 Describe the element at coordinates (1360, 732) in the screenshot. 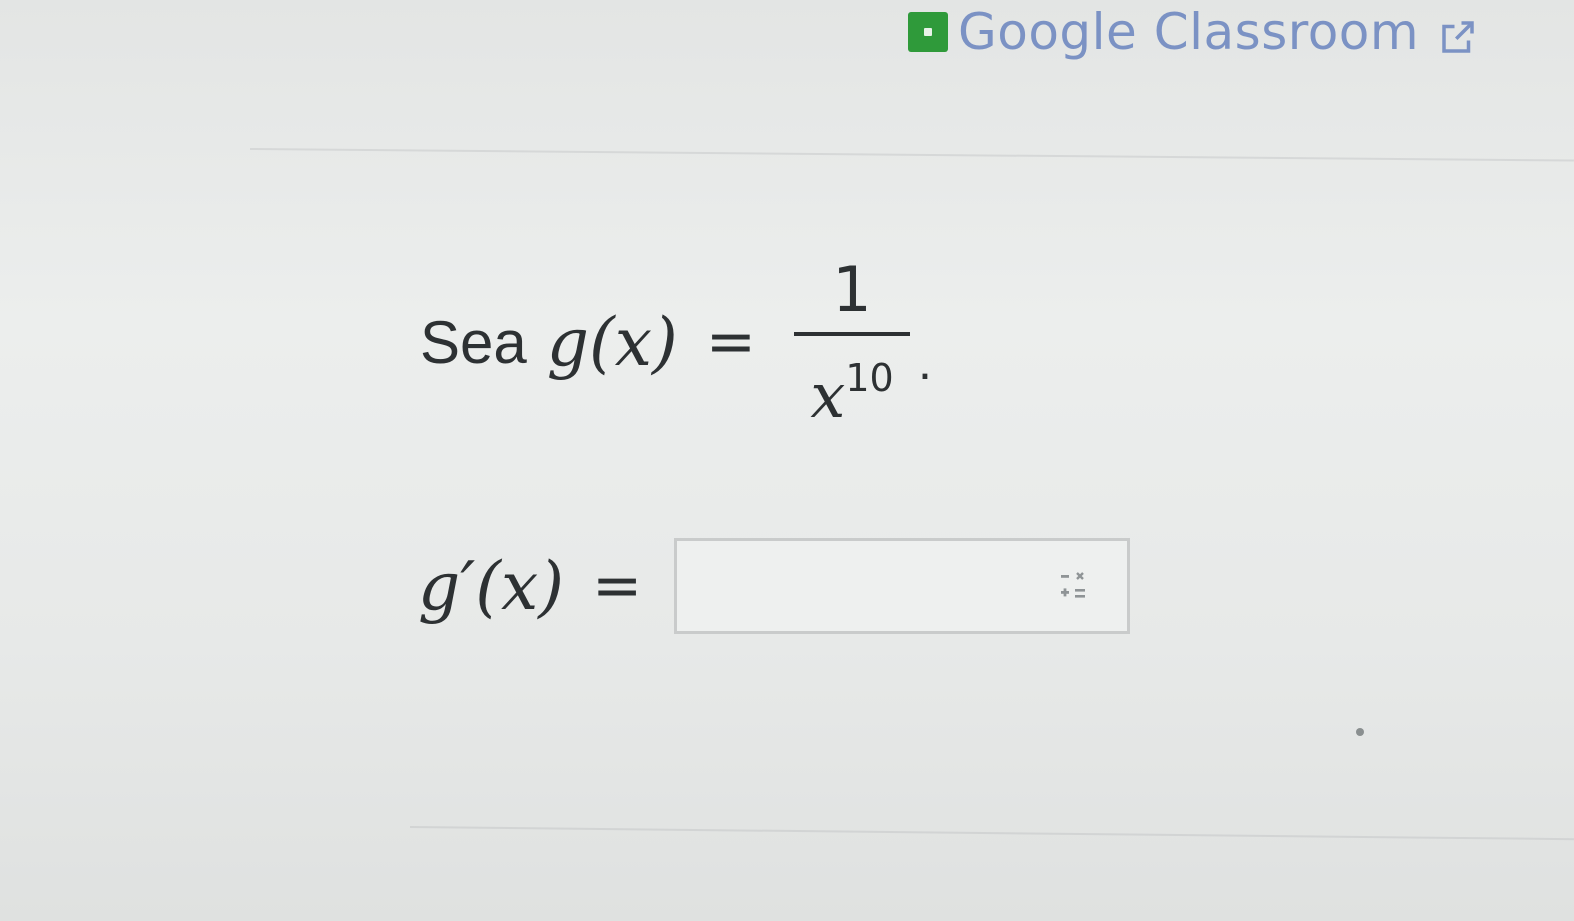

I see `screen-speck` at that location.